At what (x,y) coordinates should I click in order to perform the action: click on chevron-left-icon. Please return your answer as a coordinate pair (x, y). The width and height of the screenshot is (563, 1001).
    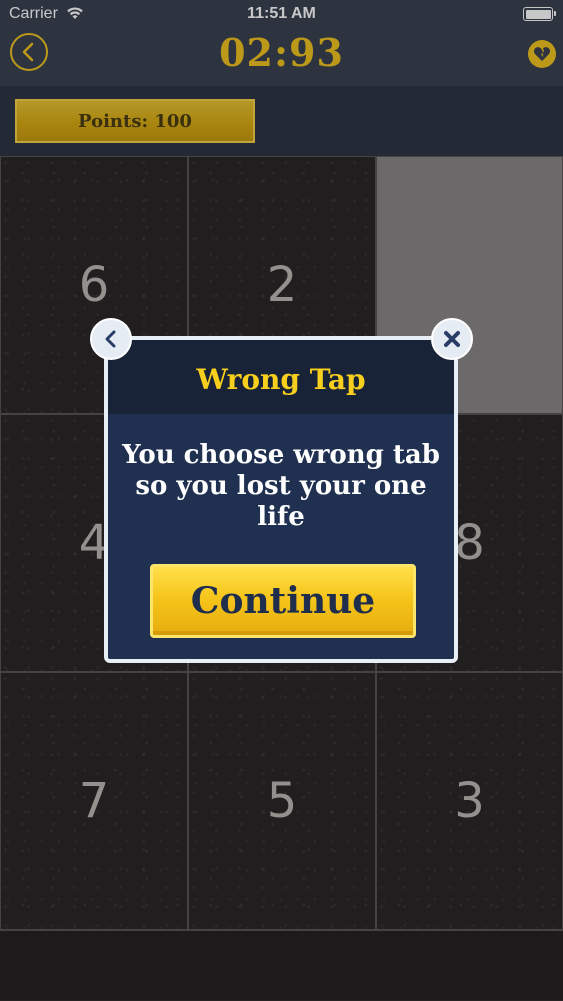
    Looking at the image, I should click on (110, 339).